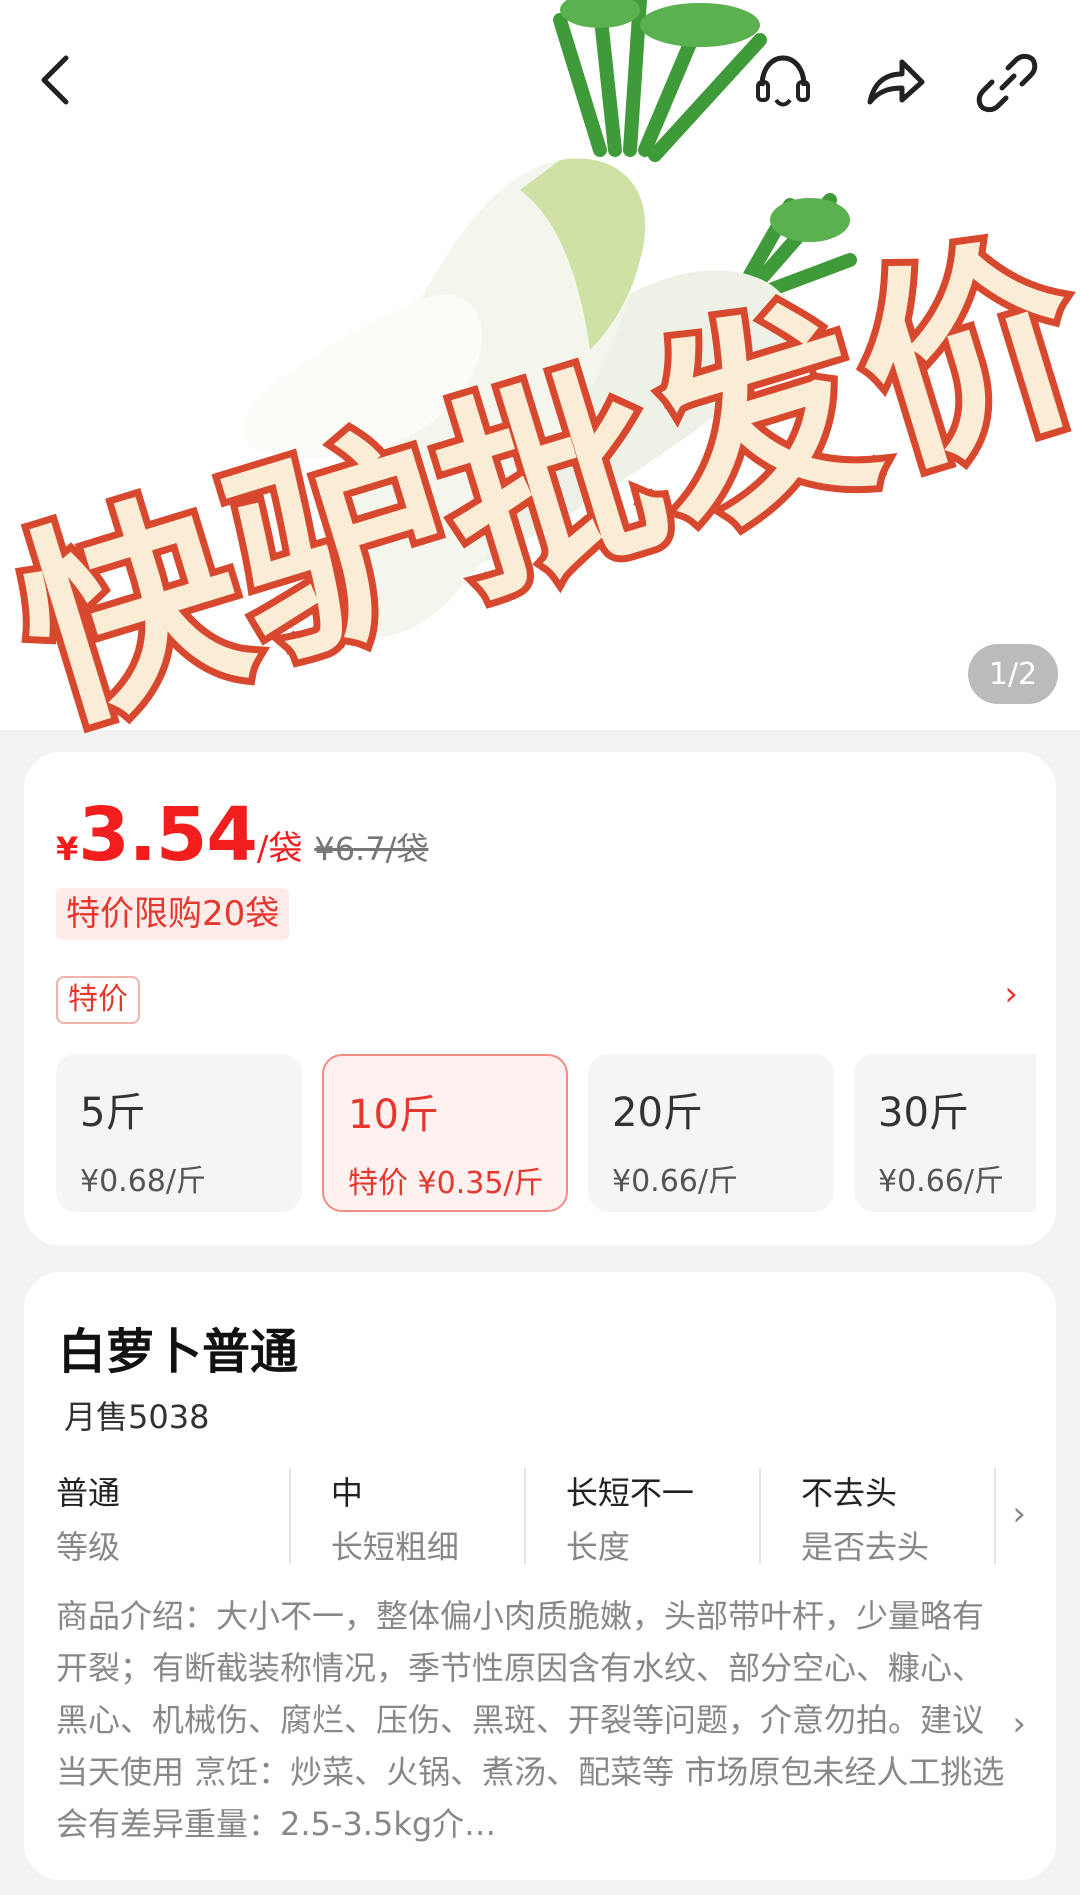 This screenshot has height=1895, width=1080. I want to click on attribute-size: 中 长短粗细, so click(408, 1517).